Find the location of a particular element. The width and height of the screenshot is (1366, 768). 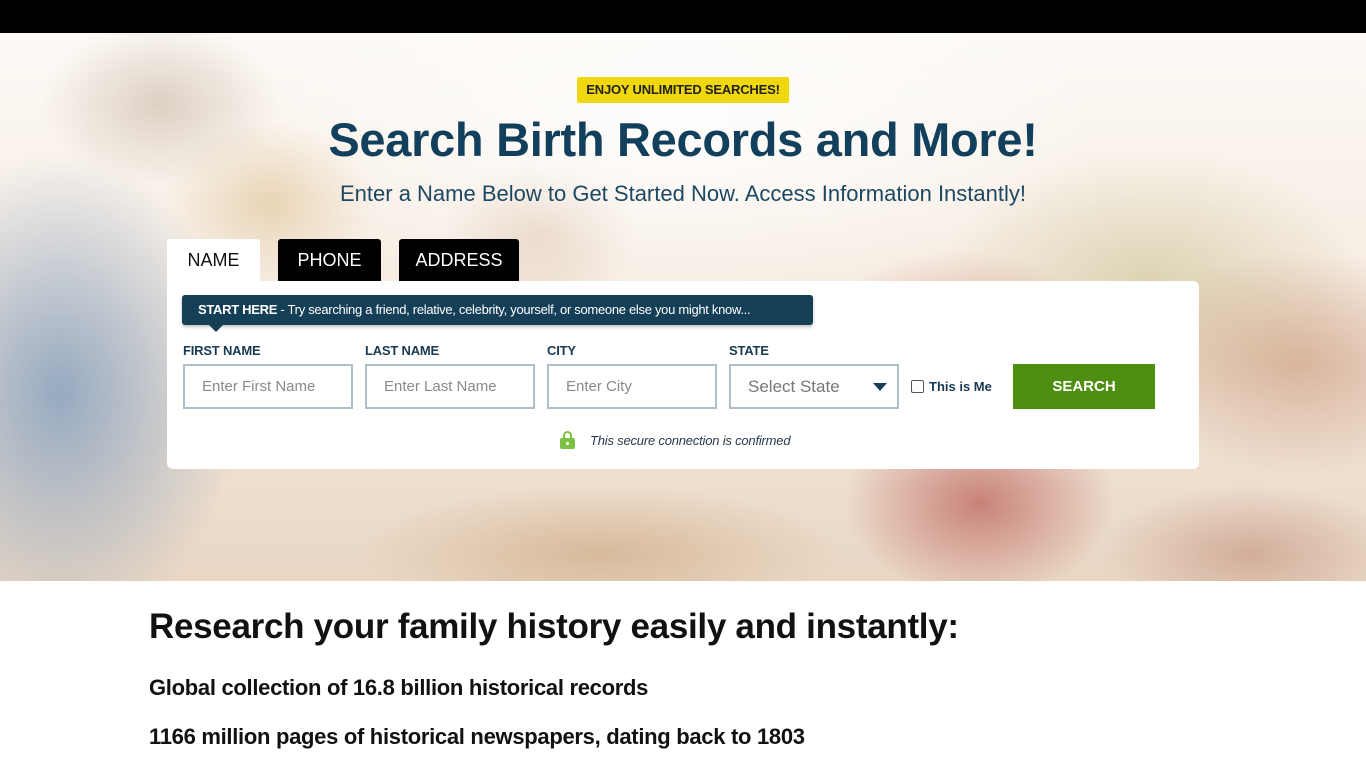

secure-connection-notice: This secure connection is confirmed is located at coordinates (675, 440).